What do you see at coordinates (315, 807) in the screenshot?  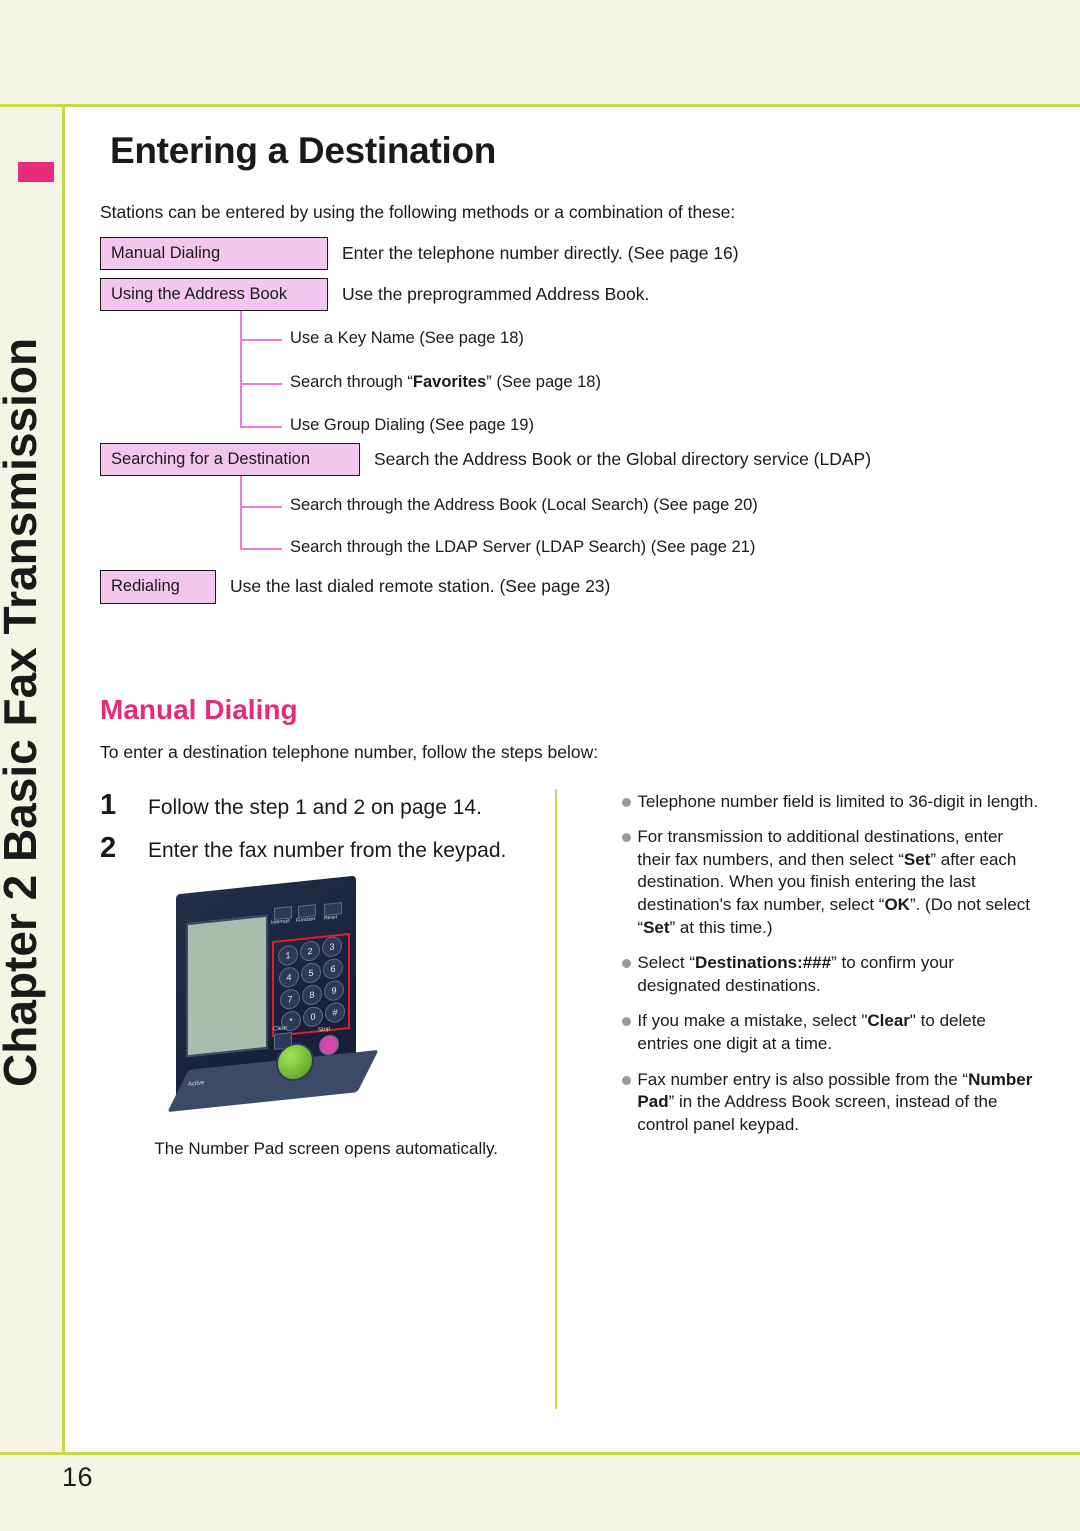 I see `step-1-text: Follow the step 1 and 2 on page 14.` at bounding box center [315, 807].